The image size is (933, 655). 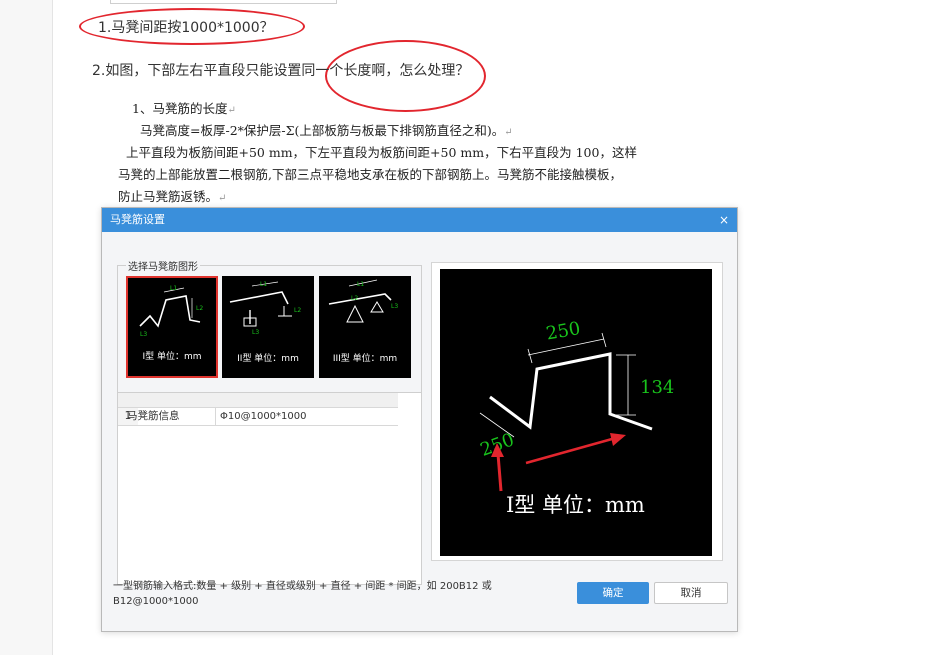 I want to click on cancel-button: 取消, so click(x=691, y=593).